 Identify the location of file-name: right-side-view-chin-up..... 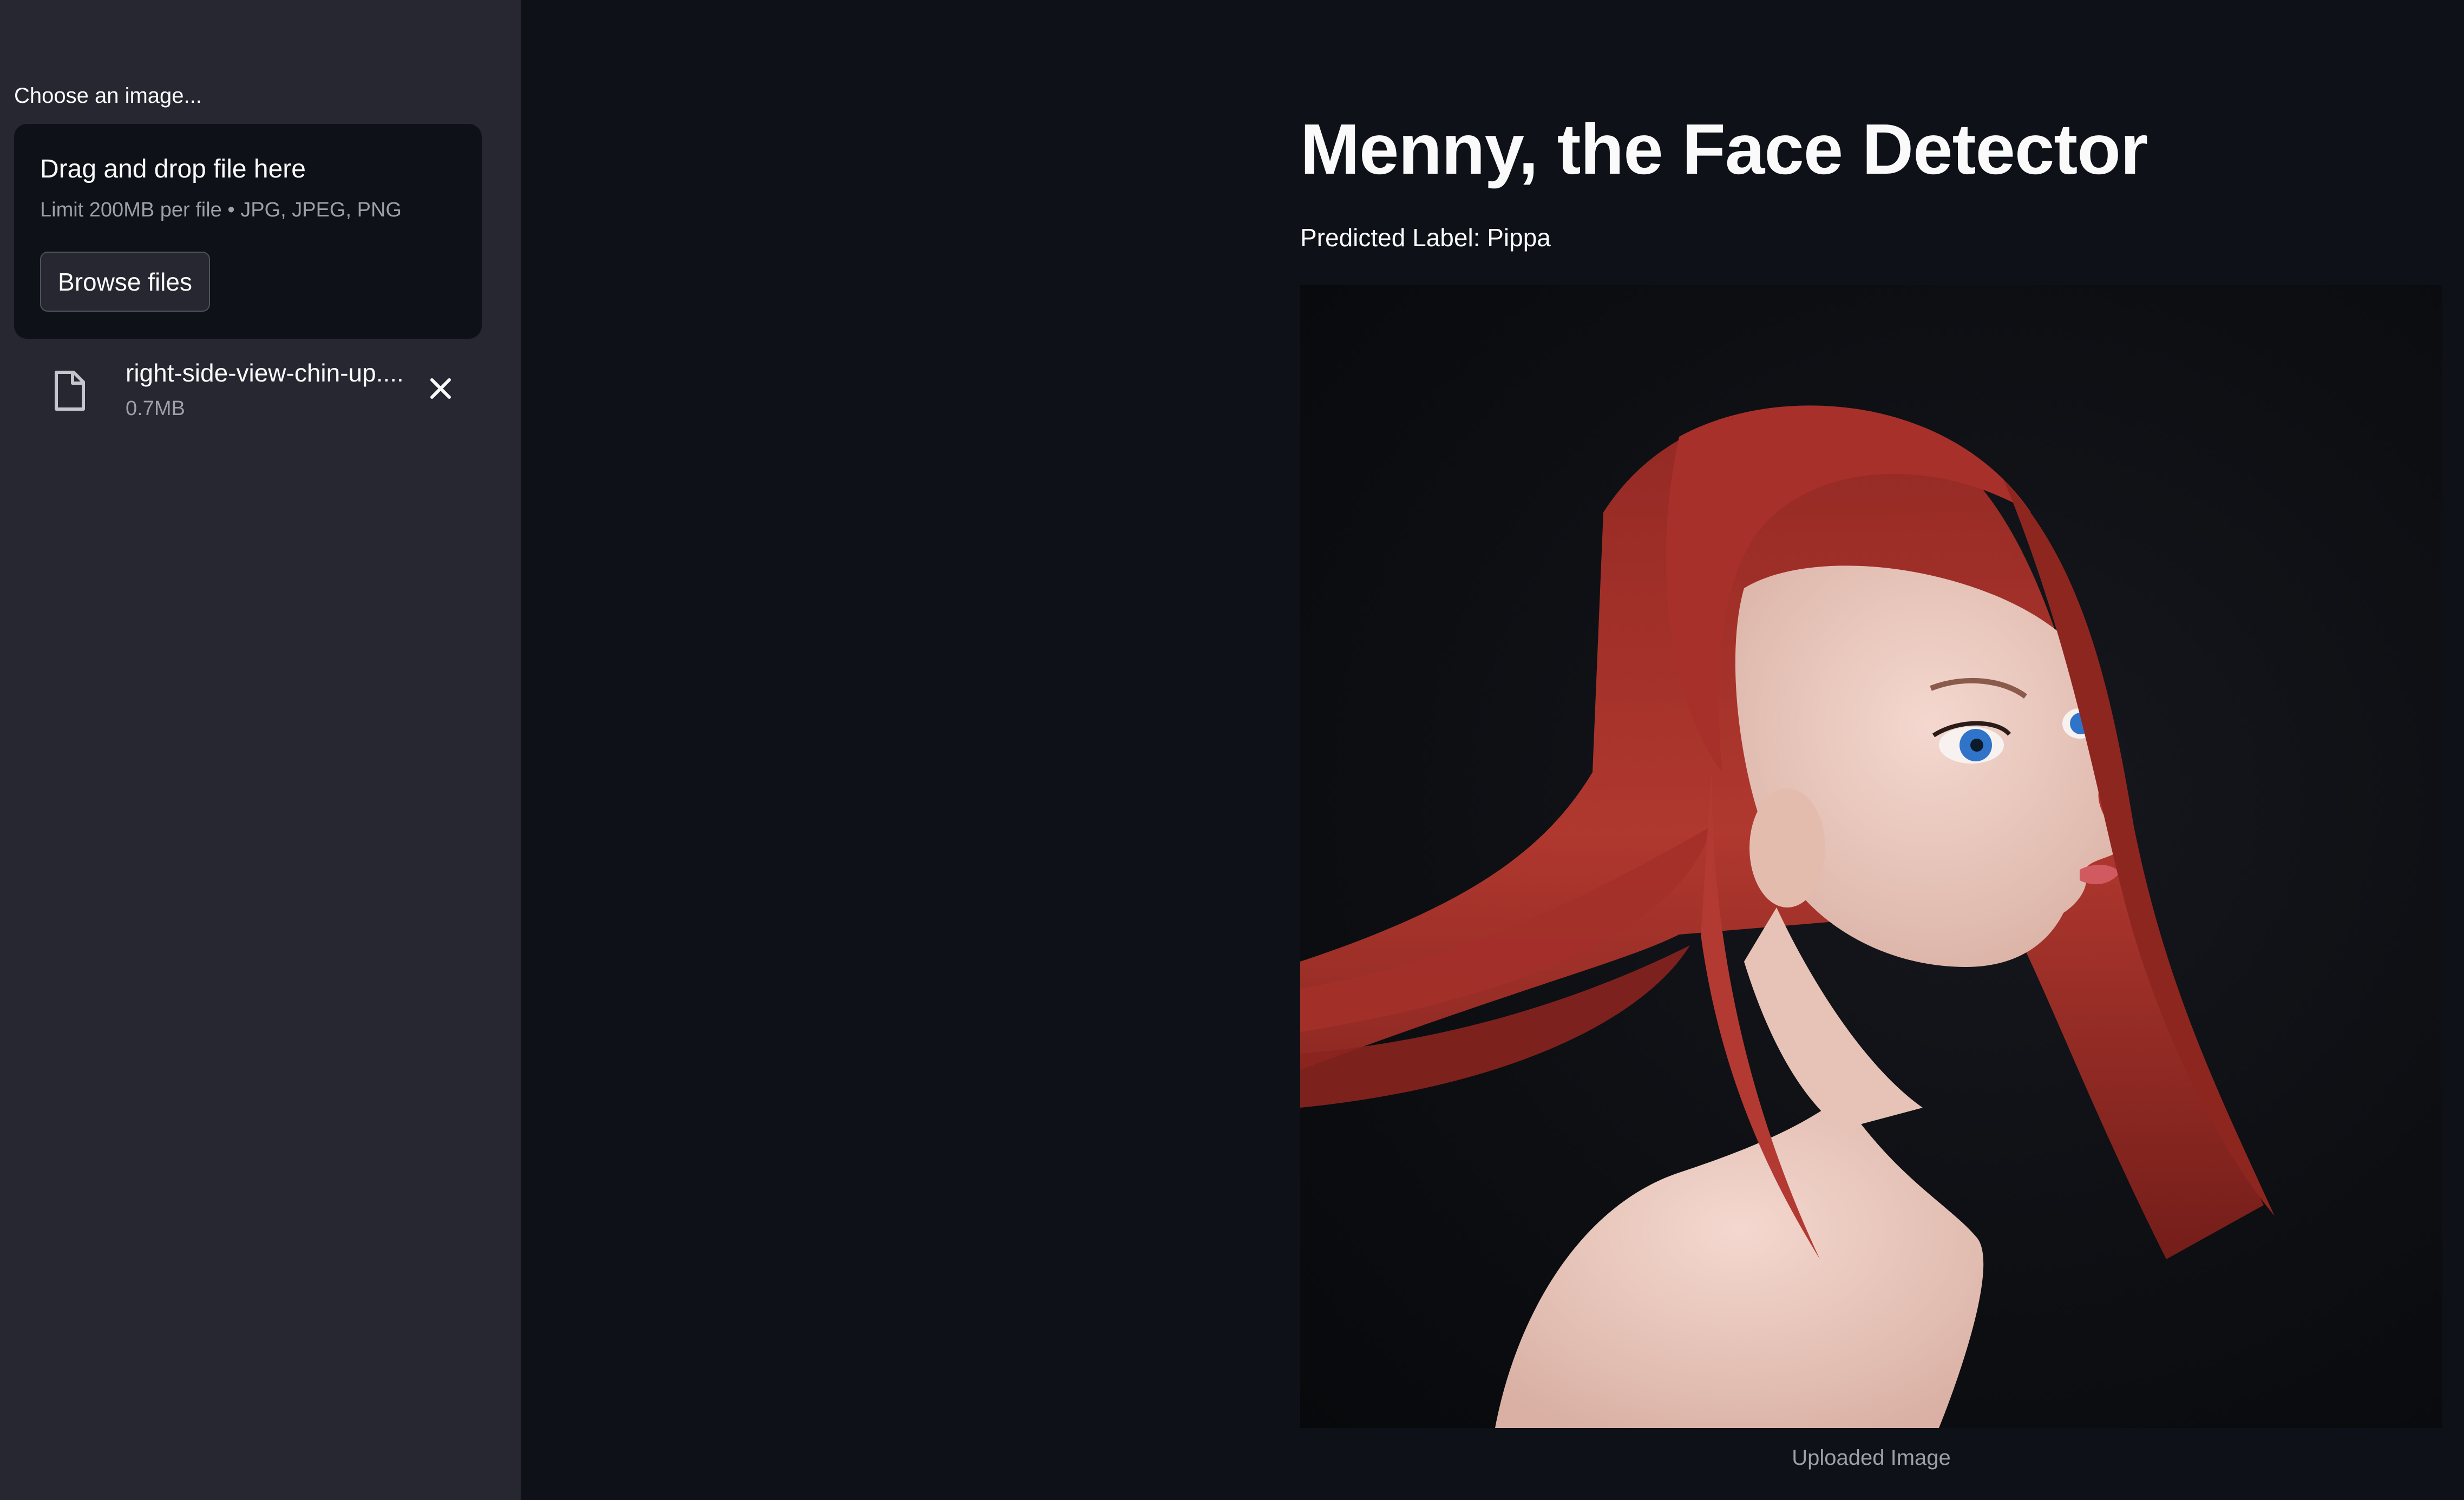
(265, 373).